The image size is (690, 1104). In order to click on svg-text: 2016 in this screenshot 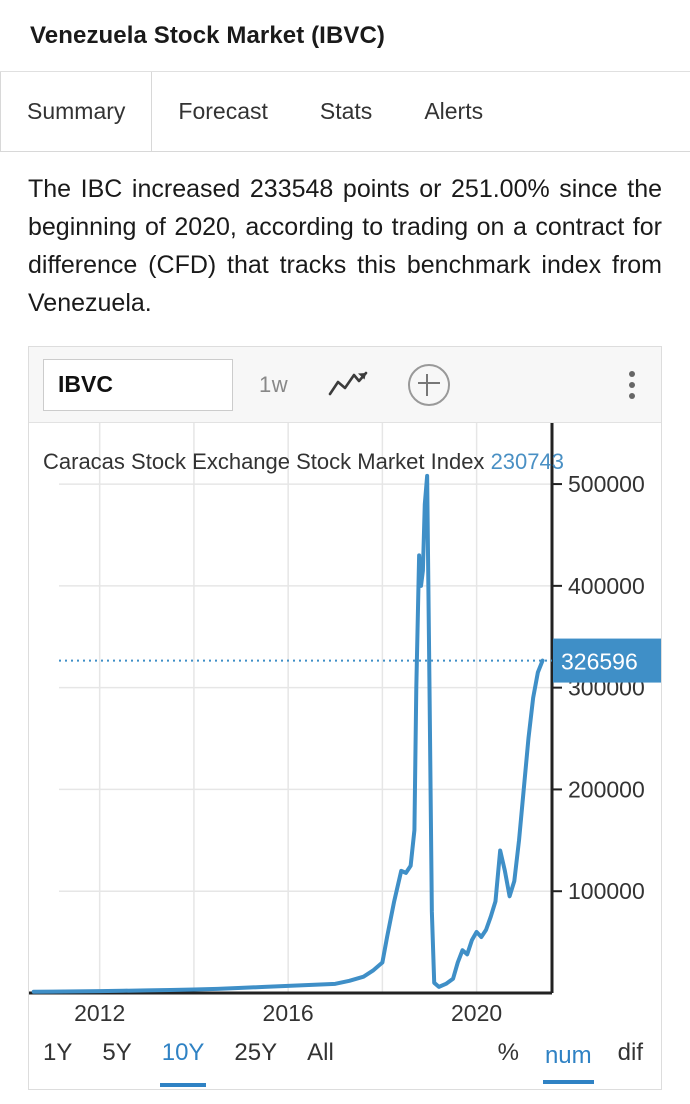, I will do `click(288, 1011)`.